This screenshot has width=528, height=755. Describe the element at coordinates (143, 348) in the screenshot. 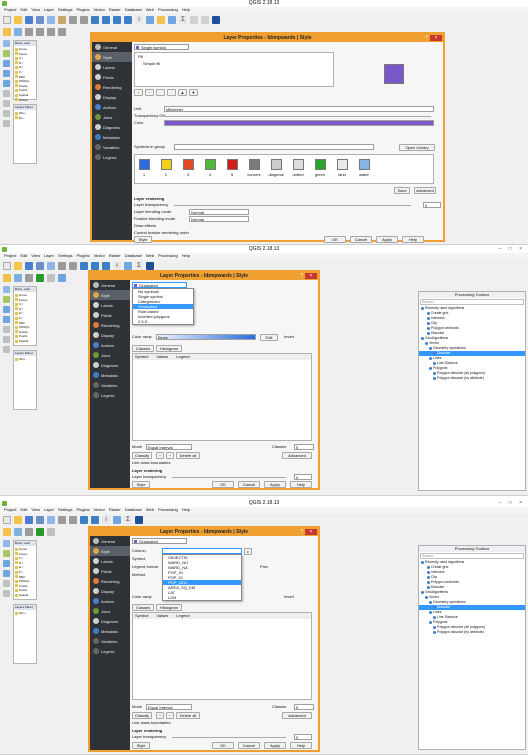

I see `tab-classes: Classes` at that location.